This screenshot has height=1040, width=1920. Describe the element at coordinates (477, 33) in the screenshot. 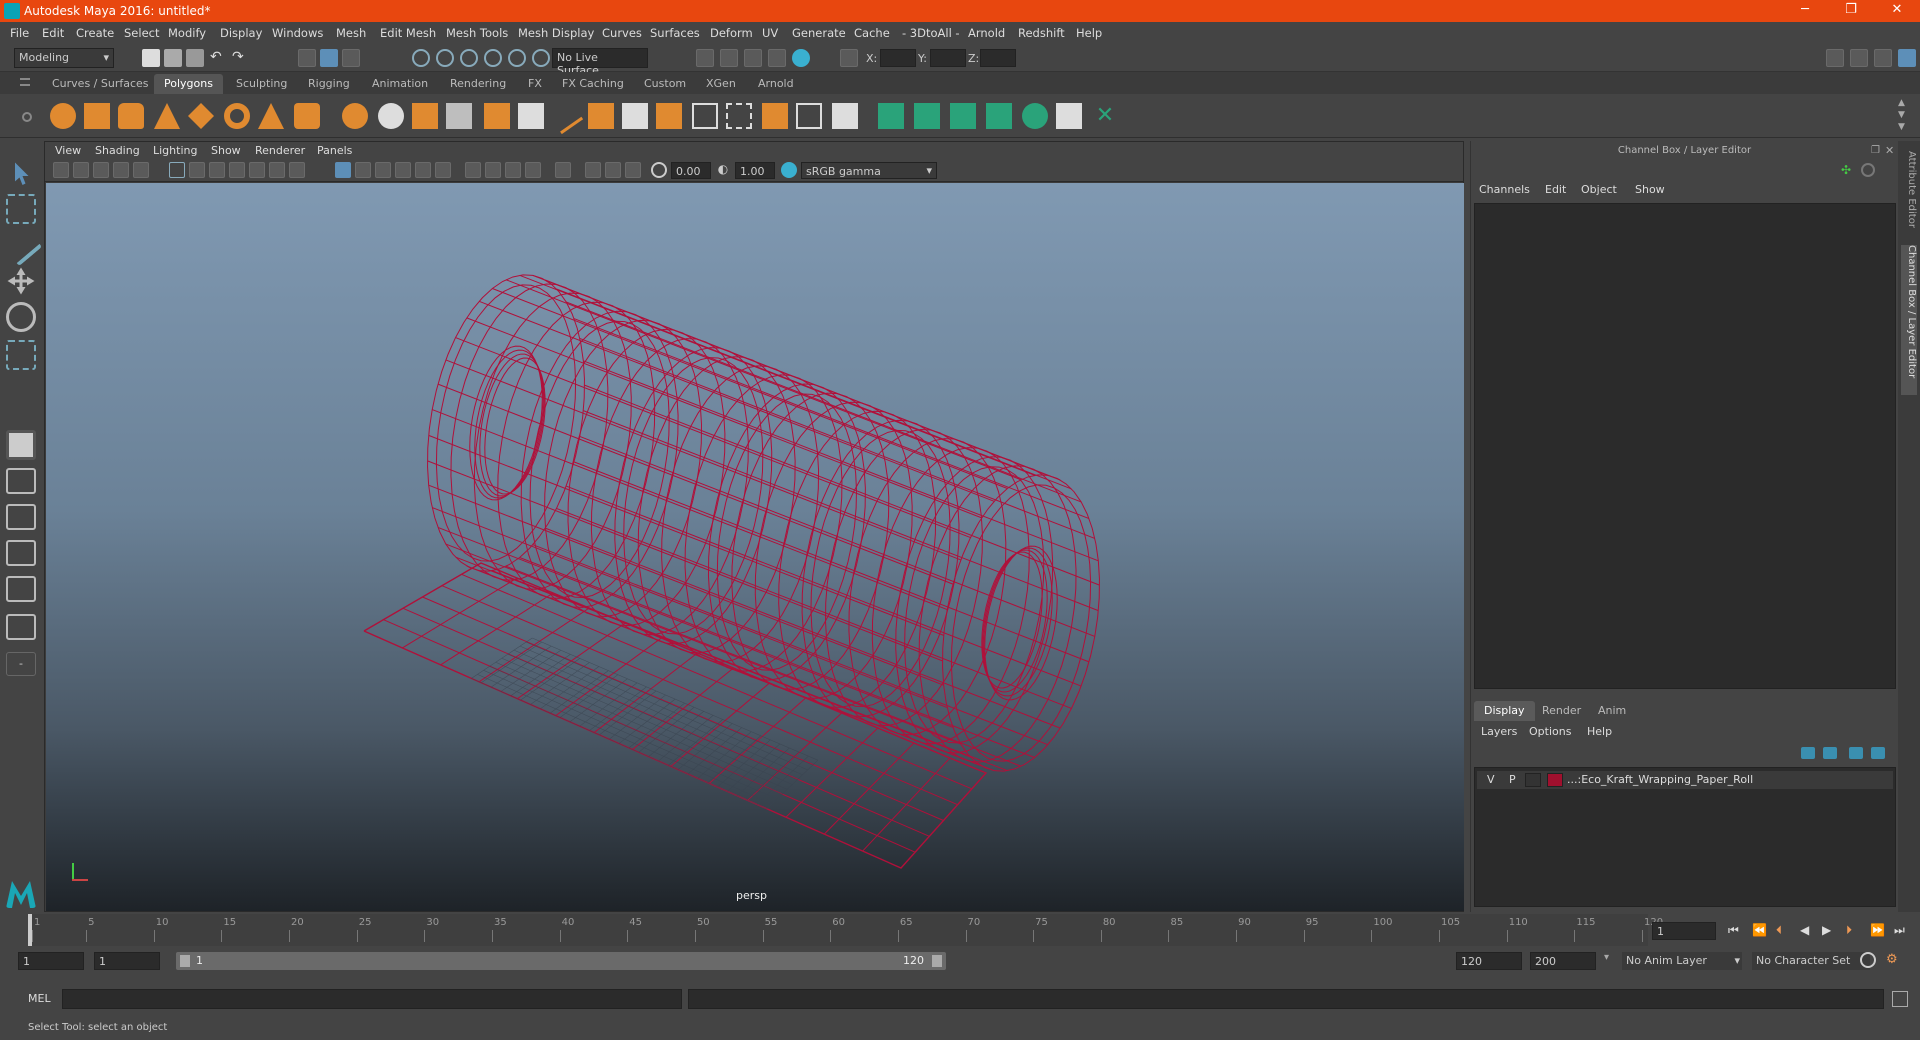

I see `menu-mesh-tools: Mesh Tools` at that location.